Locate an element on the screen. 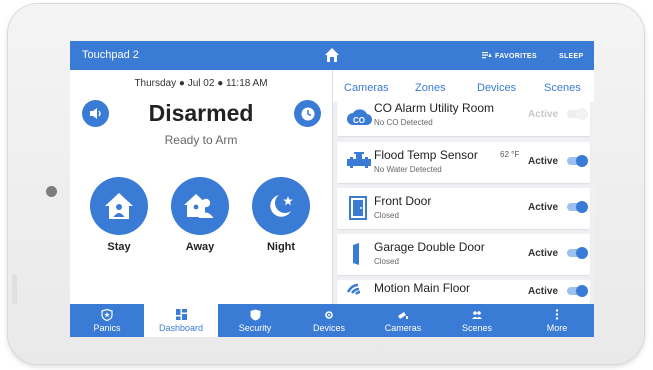  devices-icon is located at coordinates (329, 315).